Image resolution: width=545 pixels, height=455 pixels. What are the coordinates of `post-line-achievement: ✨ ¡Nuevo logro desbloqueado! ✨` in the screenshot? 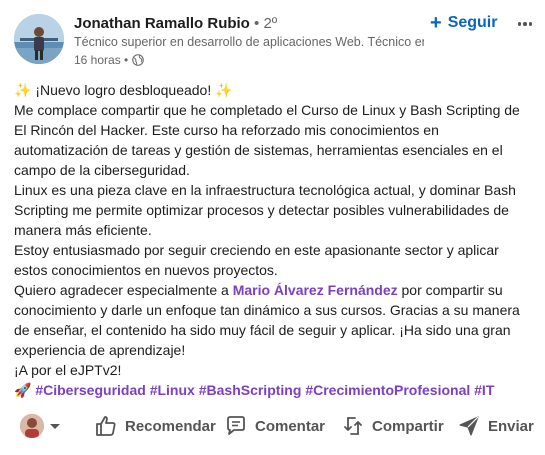 It's located at (275, 90).